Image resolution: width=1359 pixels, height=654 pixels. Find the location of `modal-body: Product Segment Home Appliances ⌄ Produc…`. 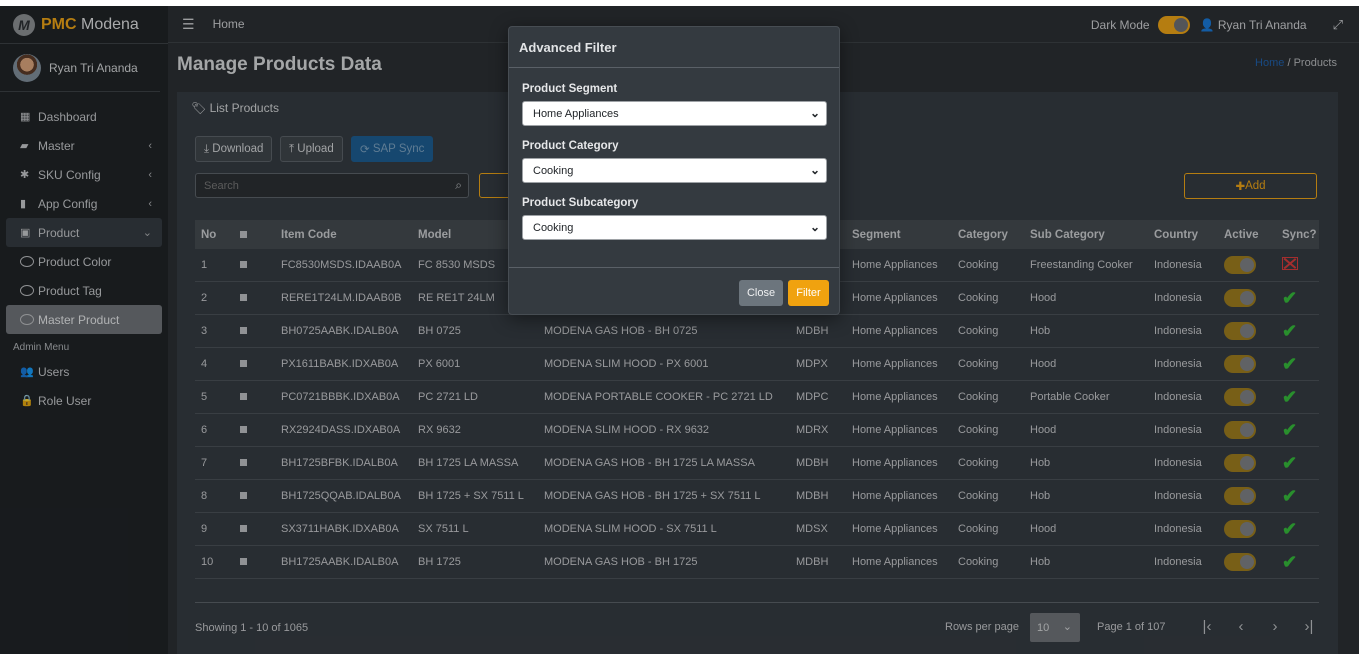

modal-body: Product Segment Home Appliances ⌄ Produc… is located at coordinates (674, 161).